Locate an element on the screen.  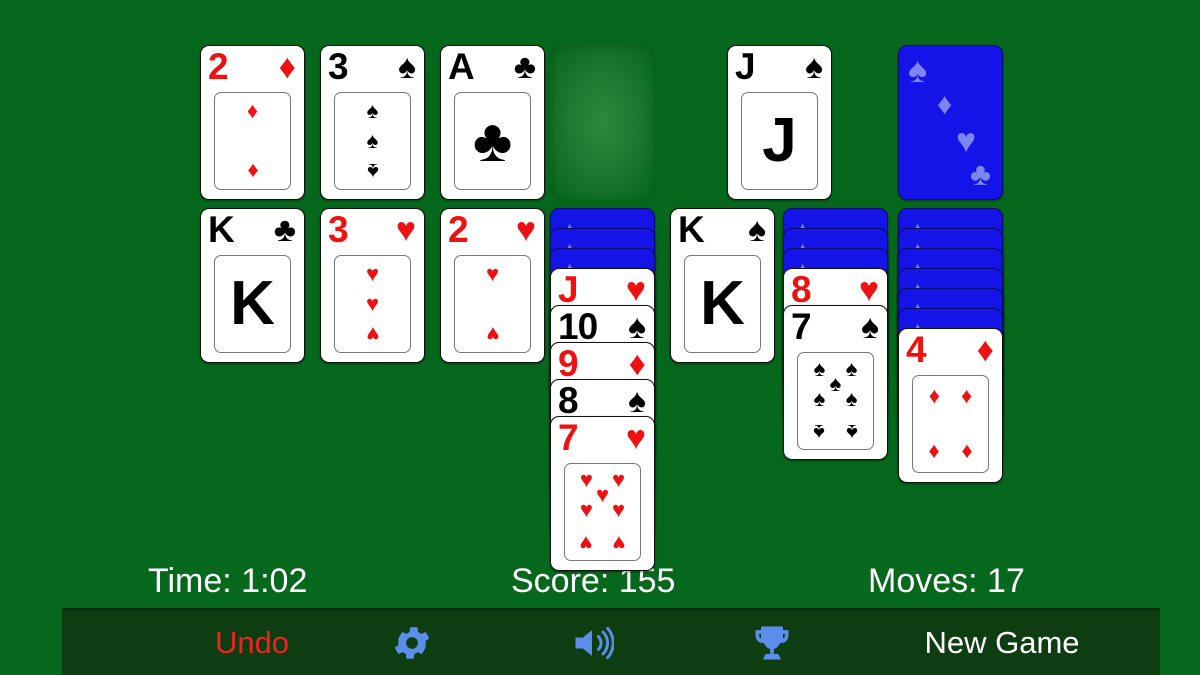
card-face-panel: ♥ ♥ is located at coordinates (492, 304).